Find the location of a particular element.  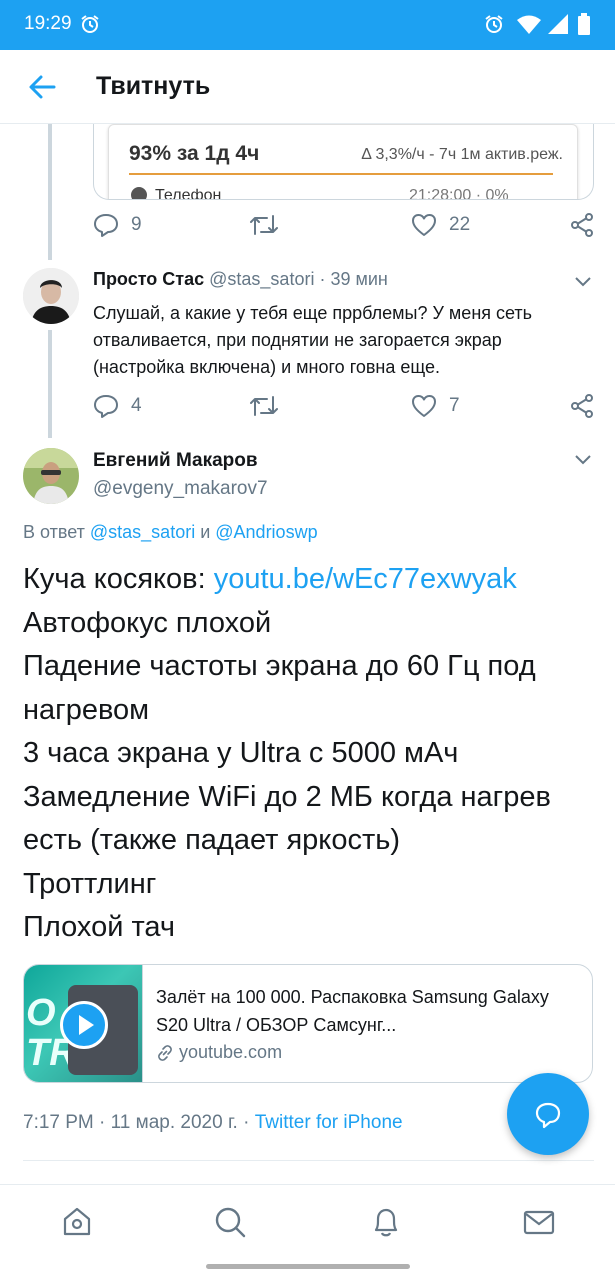

compose-reply-icon is located at coordinates (548, 1115).